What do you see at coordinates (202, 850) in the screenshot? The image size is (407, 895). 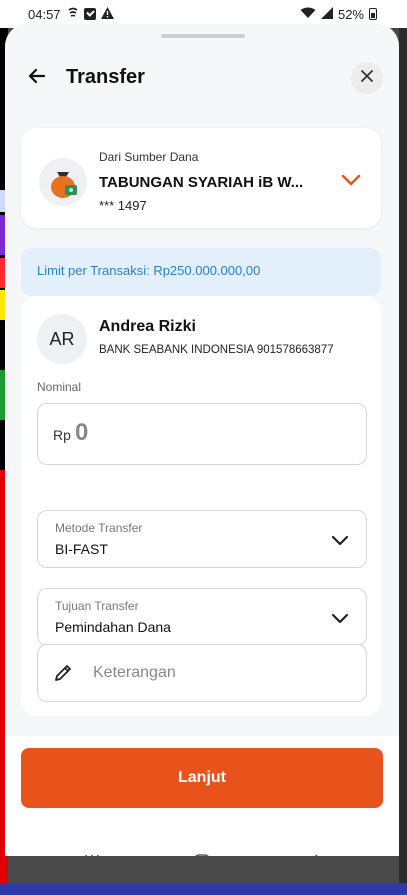 I see `system-navigation-bar` at bounding box center [202, 850].